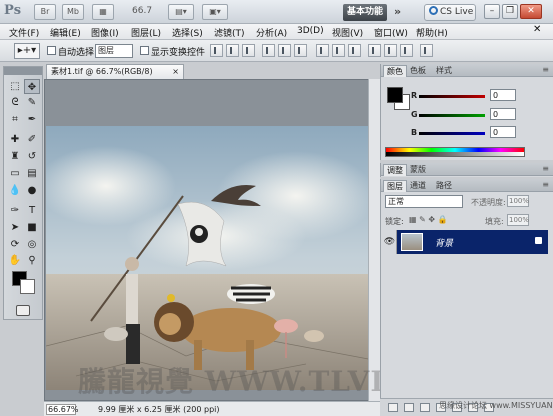 This screenshot has width=553, height=416. Describe the element at coordinates (27, 286) in the screenshot. I see `background-color-swatch` at that location.